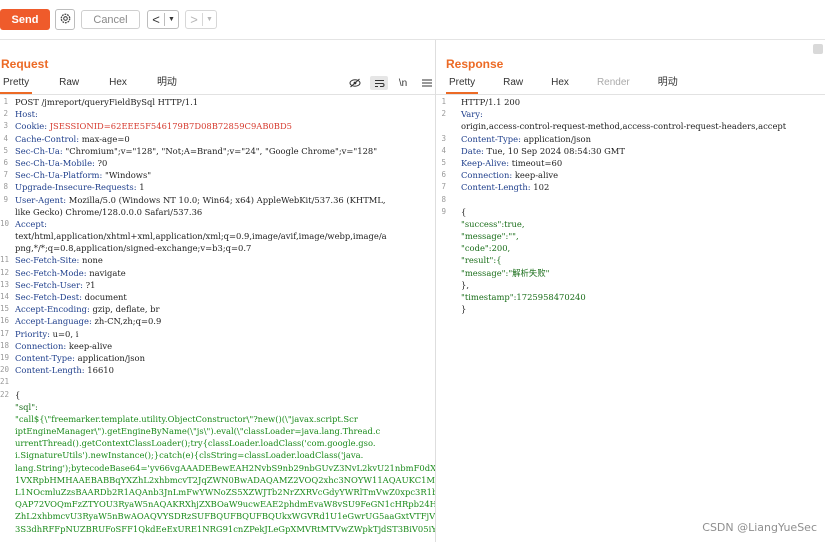 The image size is (825, 542). What do you see at coordinates (5, 370) in the screenshot?
I see `line-number: 20` at bounding box center [5, 370].